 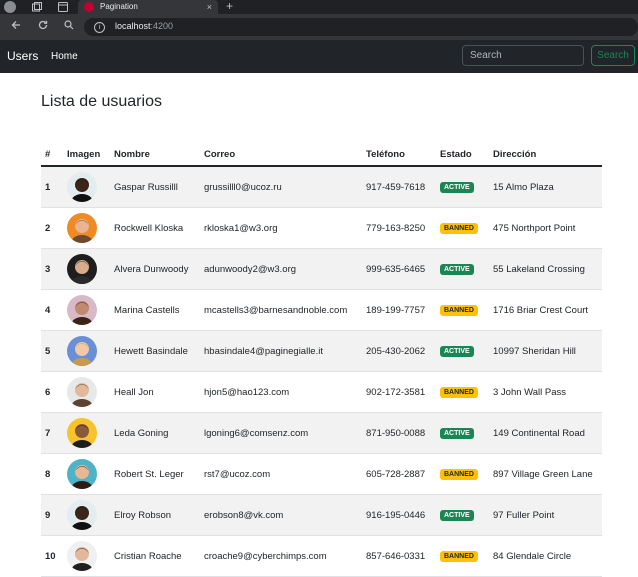 I want to click on user-name: Leda Goning, so click(x=155, y=433).